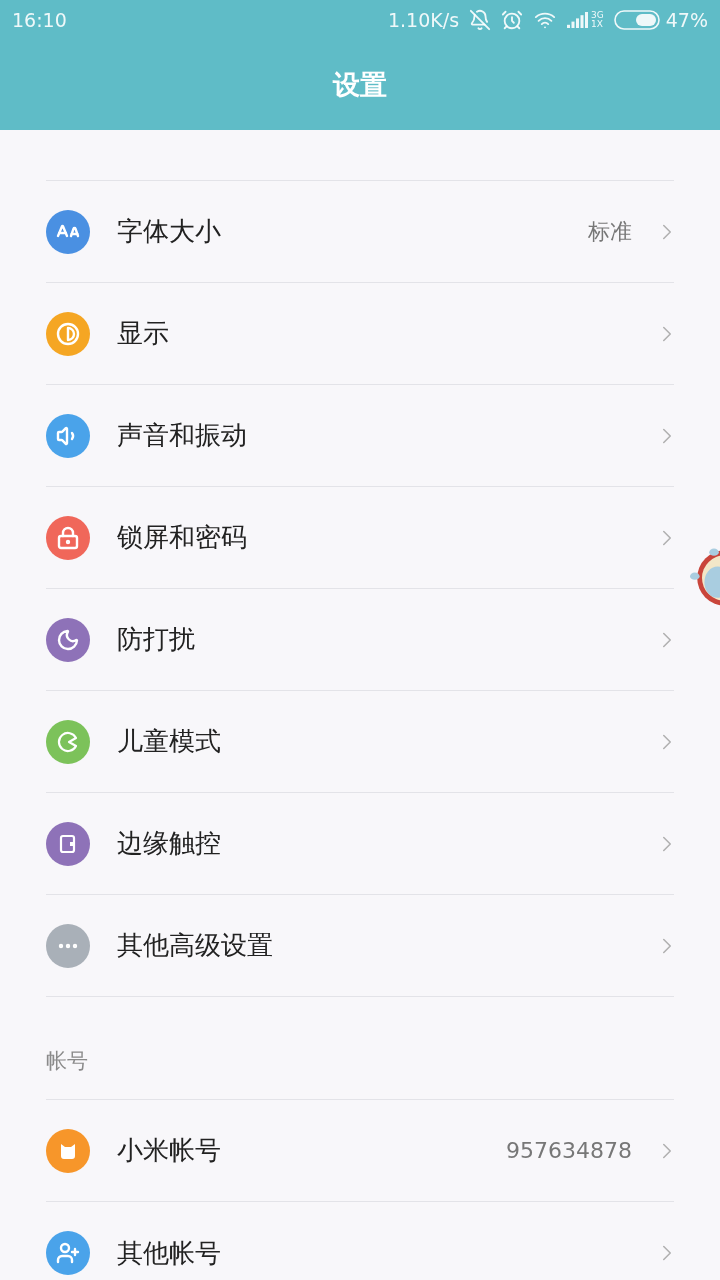 The height and width of the screenshot is (1280, 720). What do you see at coordinates (169, 231) in the screenshot?
I see `row-label: 字体大小` at bounding box center [169, 231].